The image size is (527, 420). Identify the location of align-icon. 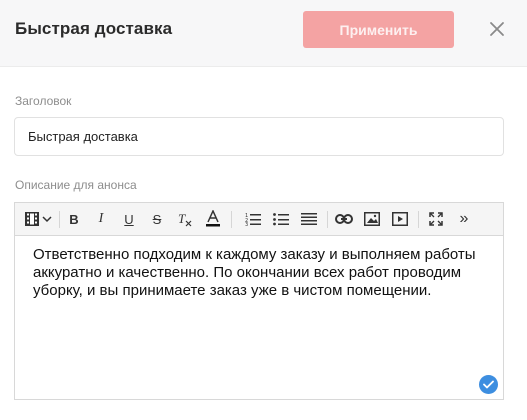
(309, 219).